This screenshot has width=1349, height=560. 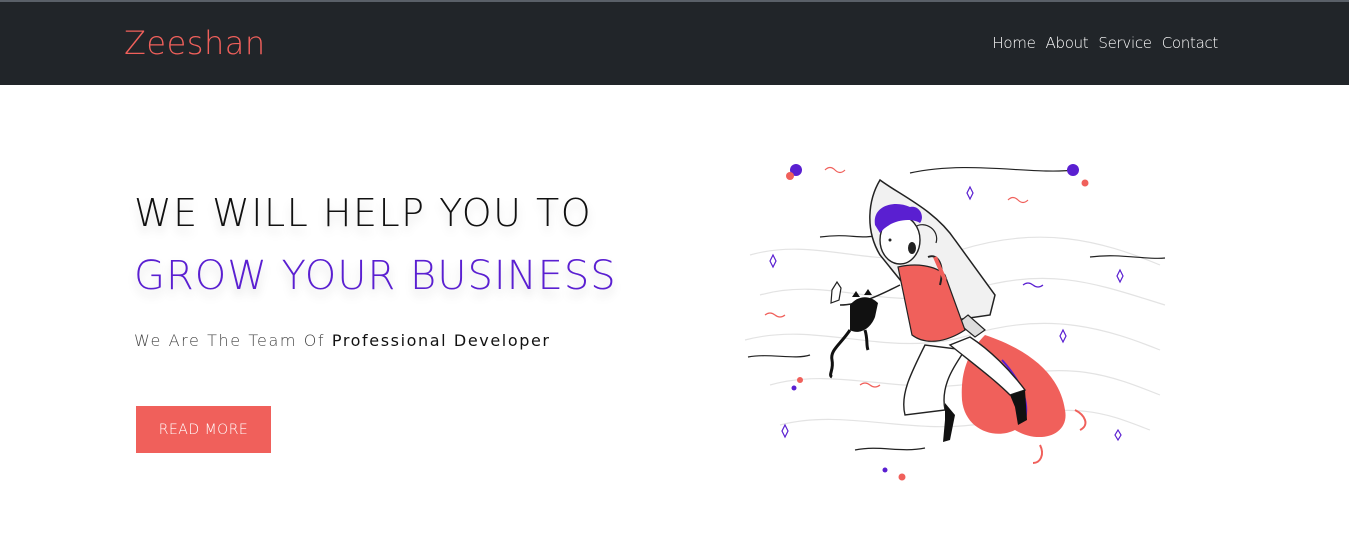 What do you see at coordinates (1013, 43) in the screenshot?
I see `nav-link-home: Home` at bounding box center [1013, 43].